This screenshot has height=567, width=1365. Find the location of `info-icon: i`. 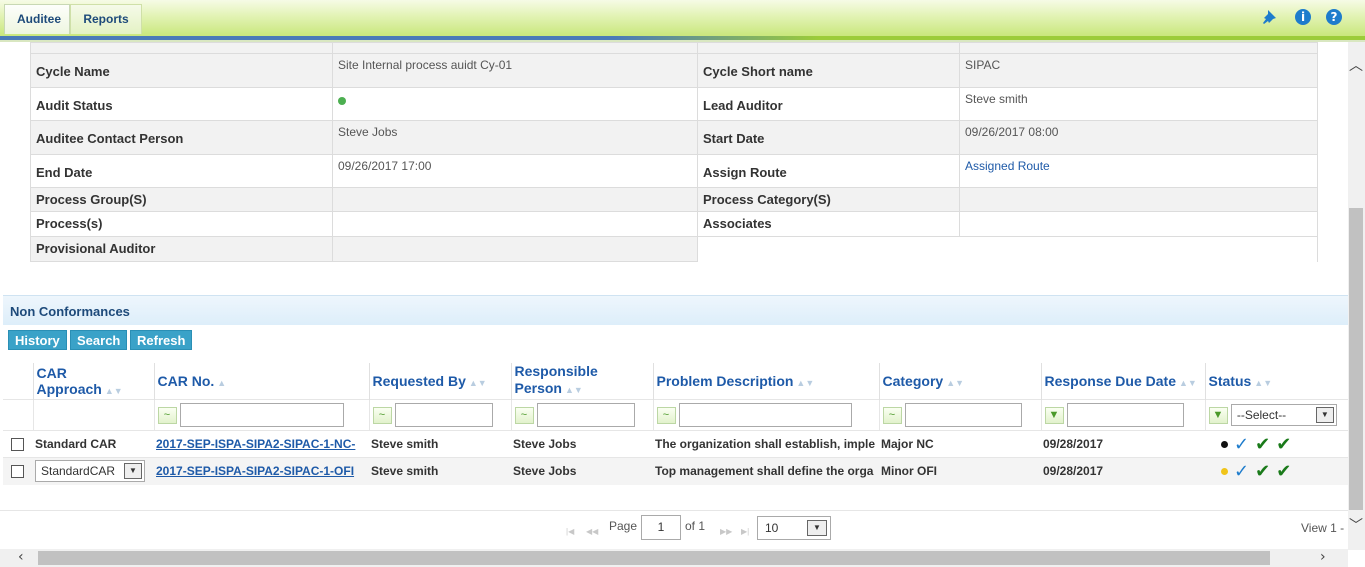

info-icon: i is located at coordinates (1303, 17).